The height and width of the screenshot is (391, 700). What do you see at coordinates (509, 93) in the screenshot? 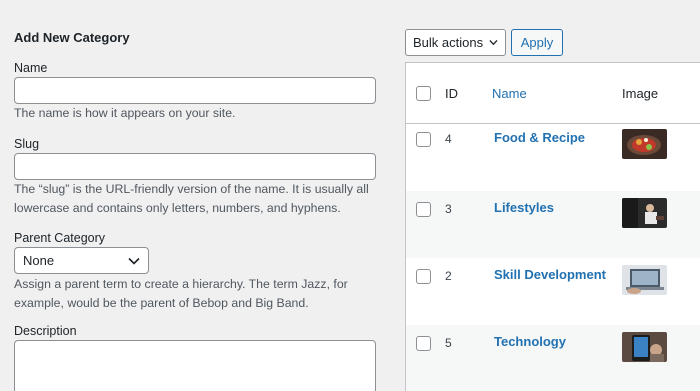
I see `column-header-name: Name` at bounding box center [509, 93].